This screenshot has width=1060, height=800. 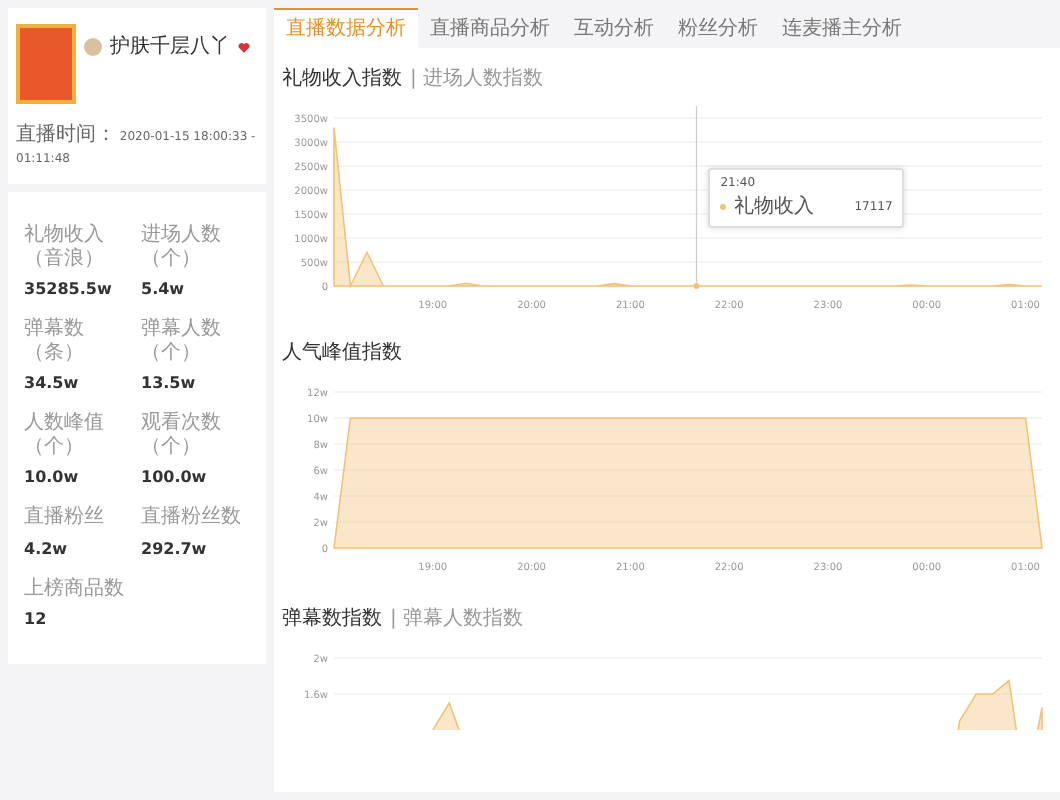 What do you see at coordinates (175, 478) in the screenshot?
I see `stat-value: 100.0w` at bounding box center [175, 478].